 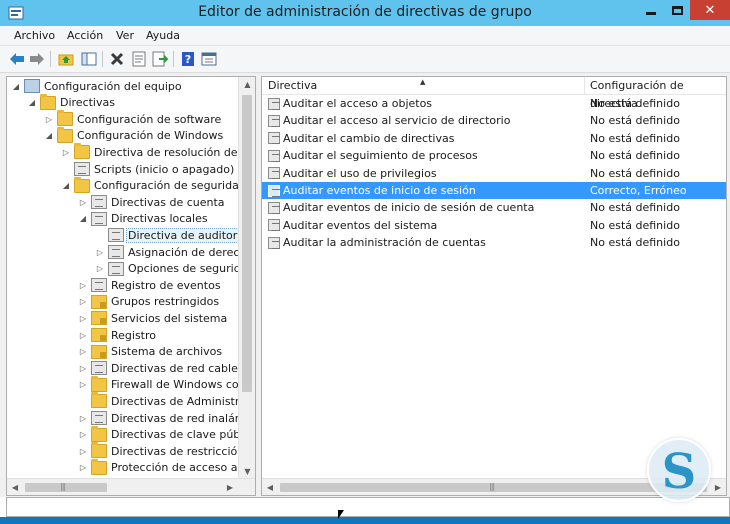 What do you see at coordinates (148, 169) in the screenshot?
I see `tree-item: Scripts (inicio o apagado)` at bounding box center [148, 169].